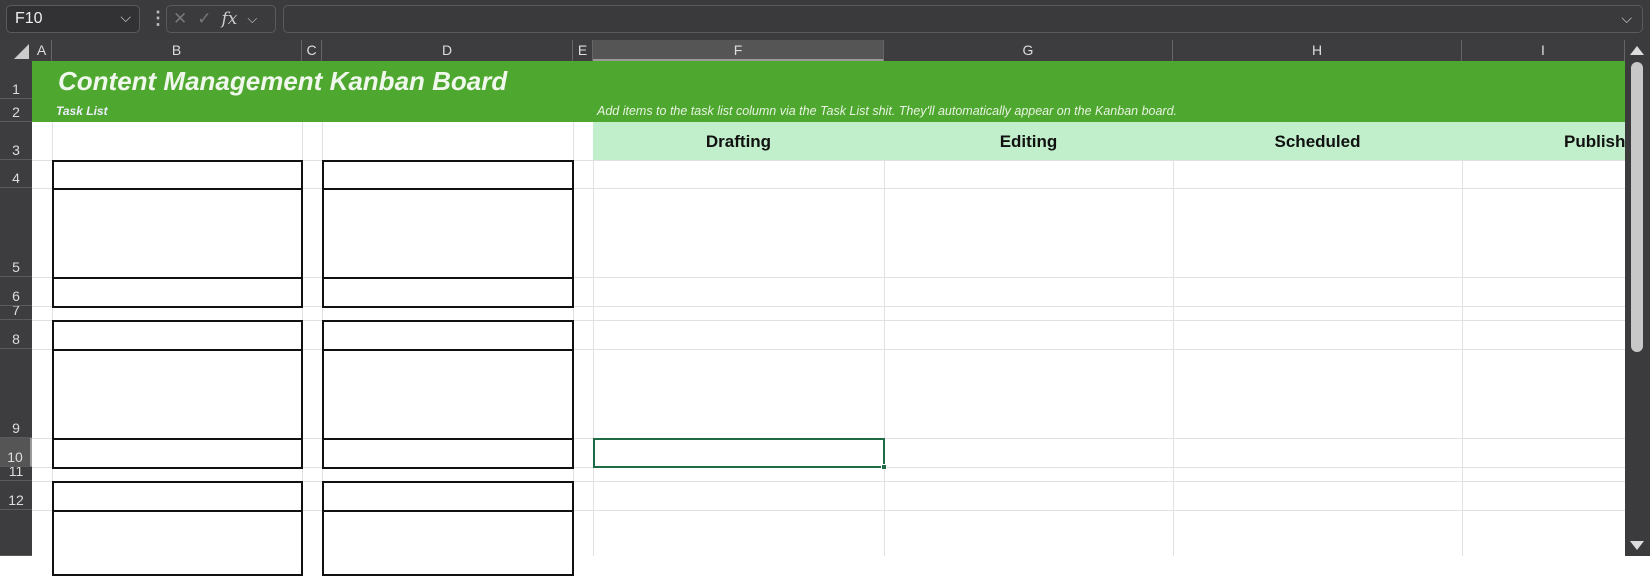  I want to click on kanban-stage-header: Drafting Editing Scheduled Publish, so click(1109, 141).